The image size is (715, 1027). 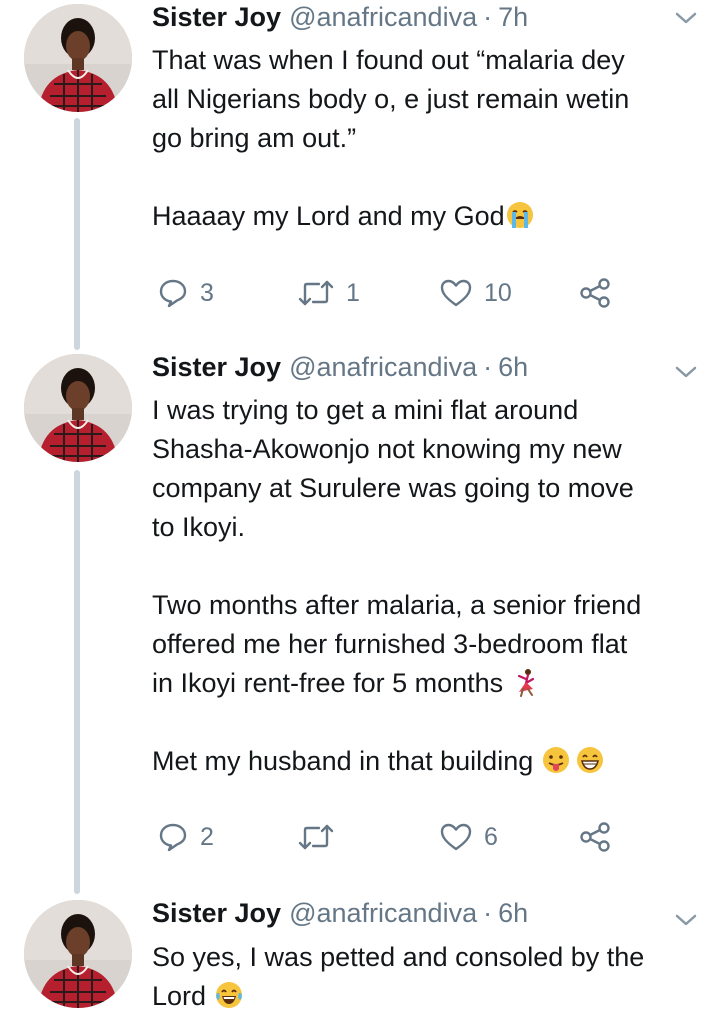 I want to click on retweet-count: 1, so click(x=353, y=292).